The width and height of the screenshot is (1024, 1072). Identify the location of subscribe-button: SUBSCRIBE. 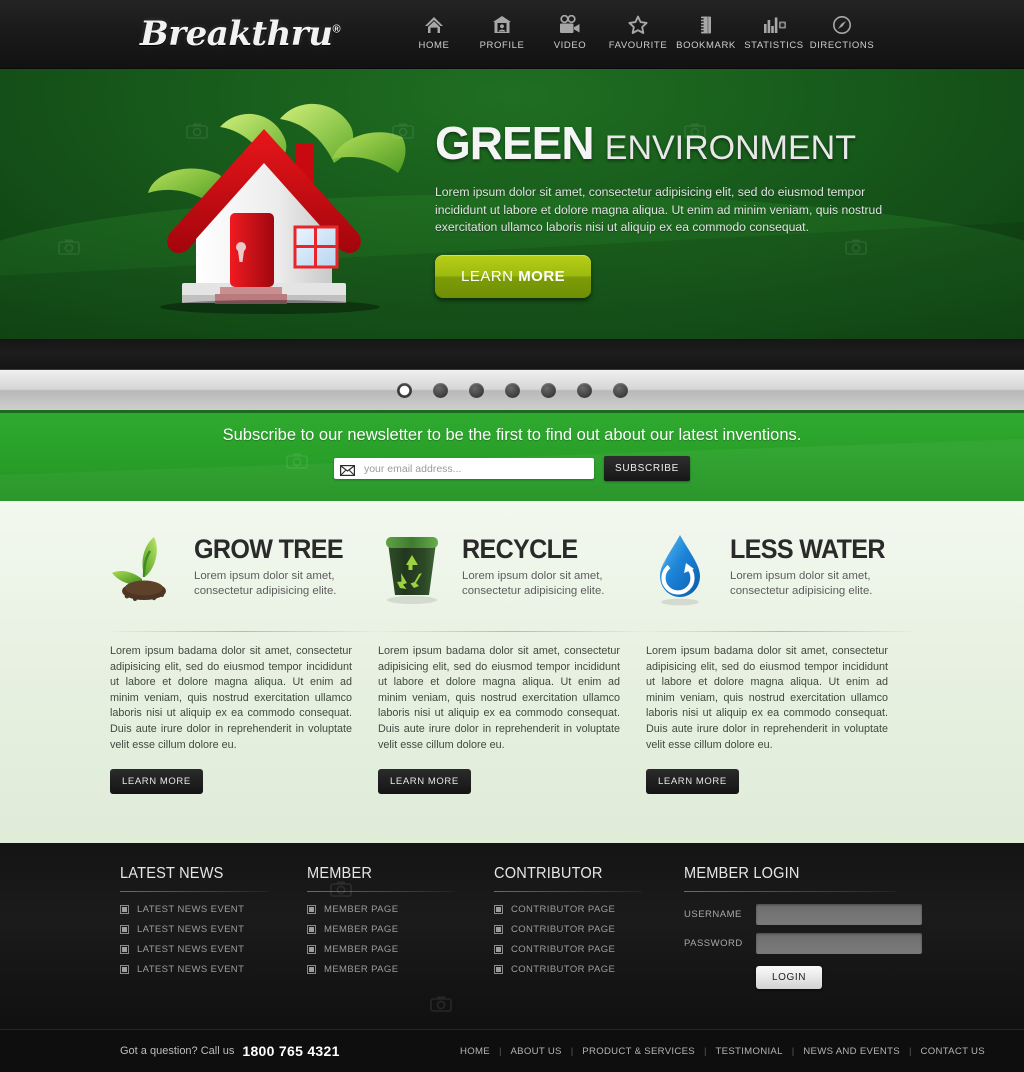
(647, 468).